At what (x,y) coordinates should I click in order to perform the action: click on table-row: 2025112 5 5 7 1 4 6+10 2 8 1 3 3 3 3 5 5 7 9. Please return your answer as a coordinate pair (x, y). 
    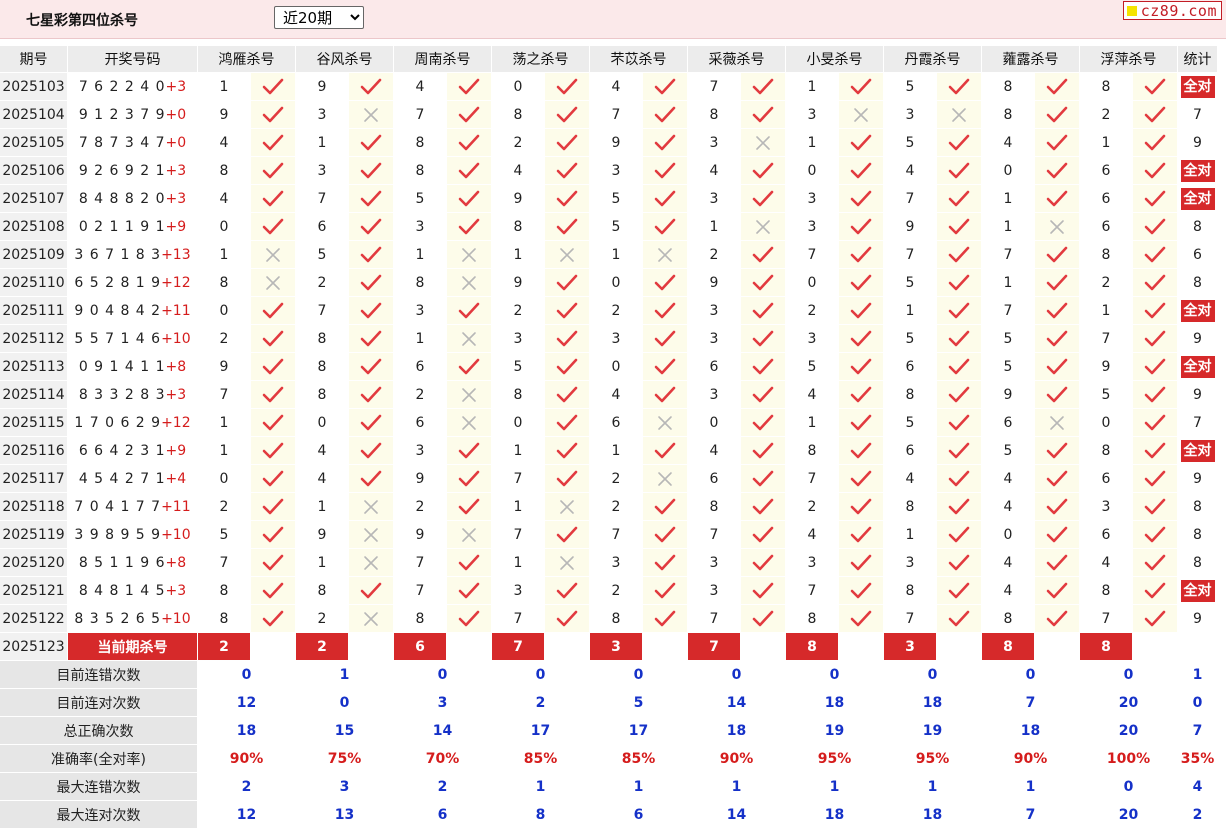
    Looking at the image, I should click on (609, 339).